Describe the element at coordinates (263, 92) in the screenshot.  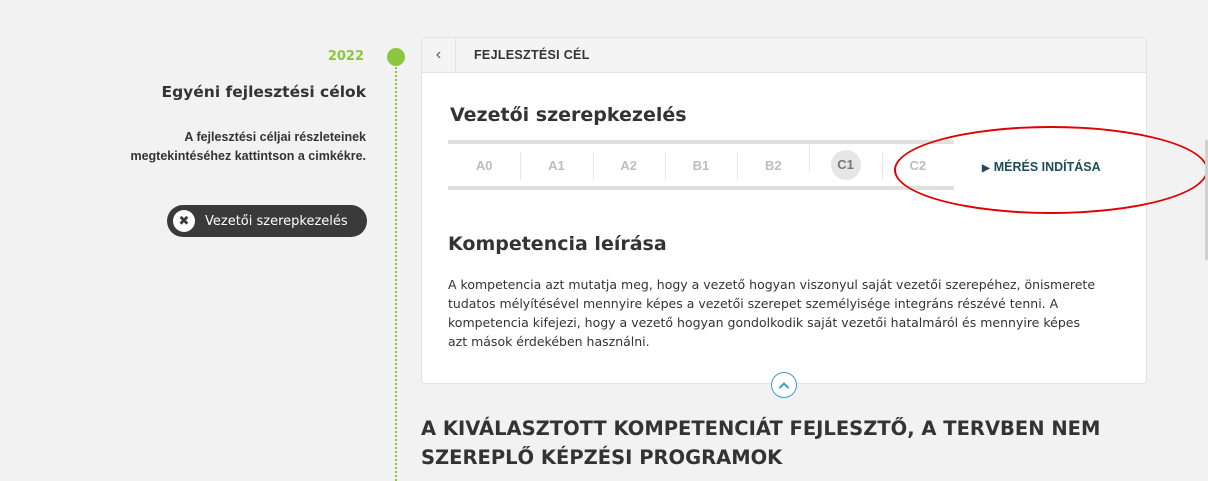
I see `goals-title: Egyéni fejlesztési célok` at that location.